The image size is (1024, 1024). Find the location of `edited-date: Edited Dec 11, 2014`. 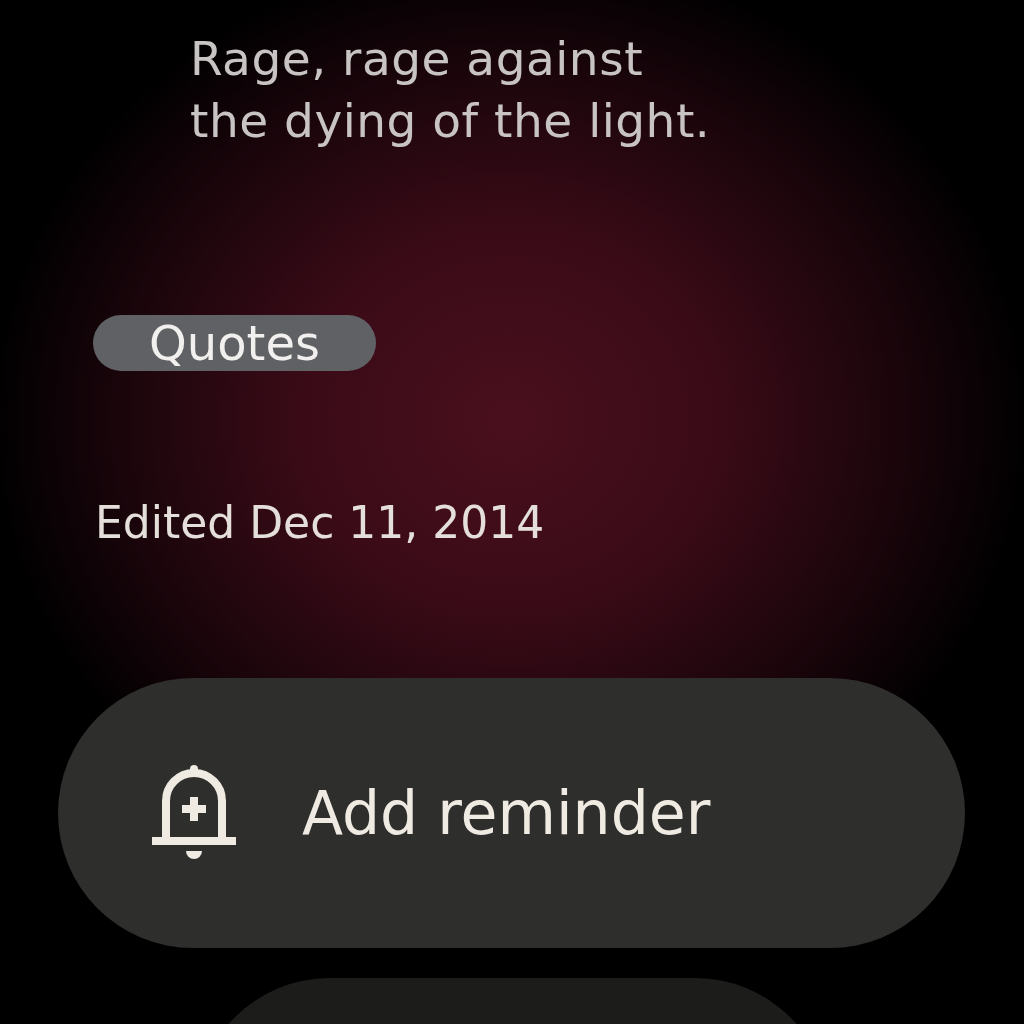

edited-date: Edited Dec 11, 2014 is located at coordinates (320, 522).